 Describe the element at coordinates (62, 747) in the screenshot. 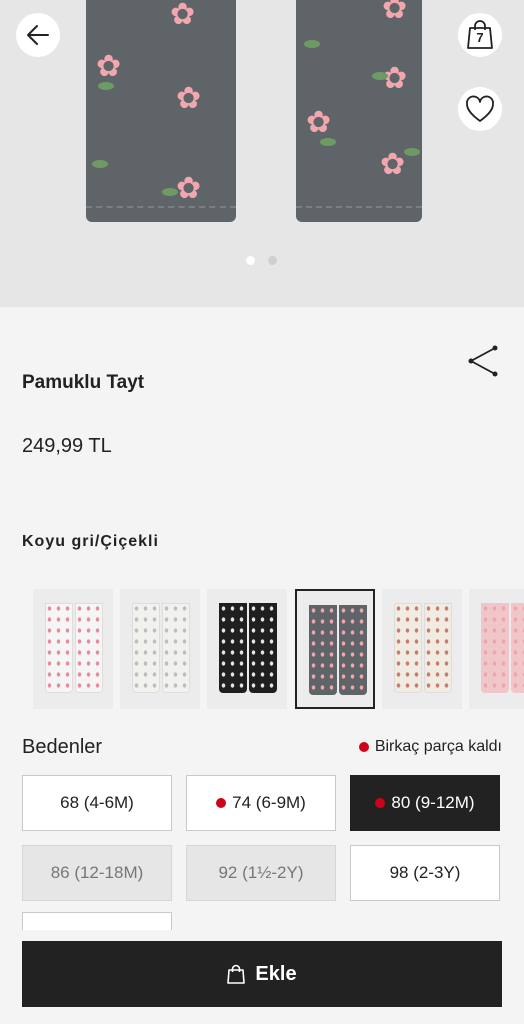

I see `sizes-heading: Bedenler` at that location.